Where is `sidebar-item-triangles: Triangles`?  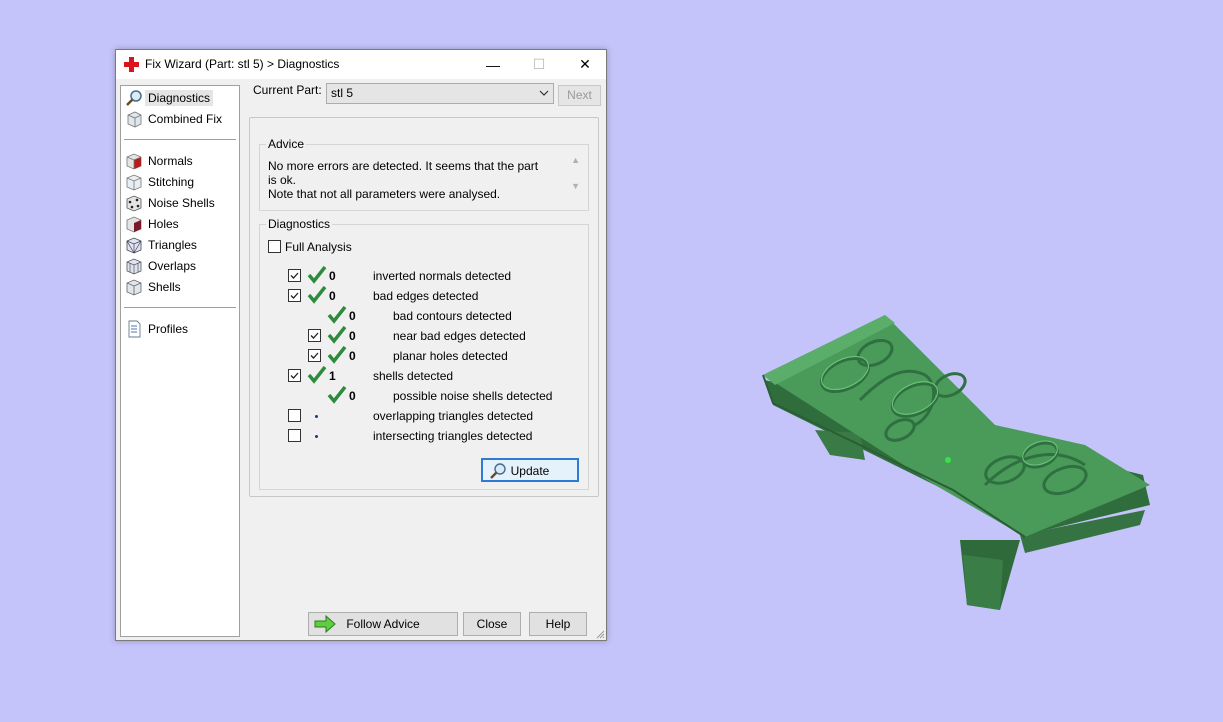
sidebar-item-triangles: Triangles is located at coordinates (180, 245).